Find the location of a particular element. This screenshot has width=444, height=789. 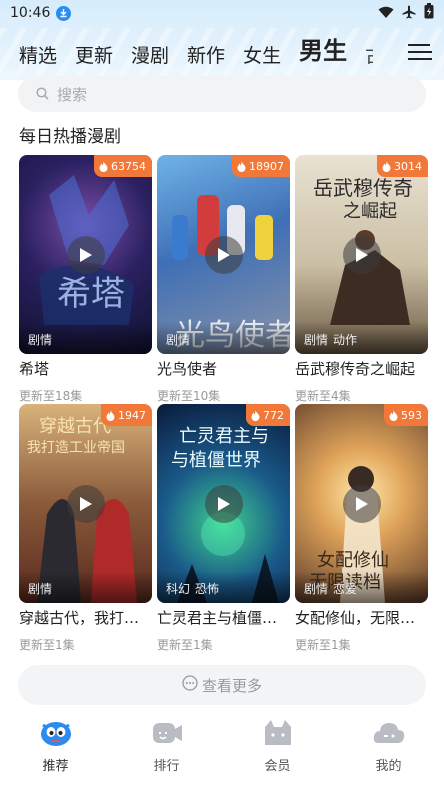

drama-cover: 光鸟使者 18907 剧情 is located at coordinates (223, 254).